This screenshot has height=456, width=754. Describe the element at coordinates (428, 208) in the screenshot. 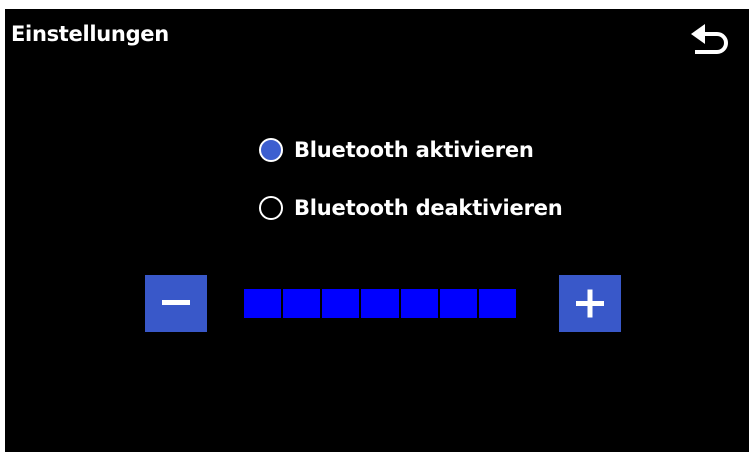

I see `radio-label-bluetooth-off: Bluetooth deaktivieren` at that location.